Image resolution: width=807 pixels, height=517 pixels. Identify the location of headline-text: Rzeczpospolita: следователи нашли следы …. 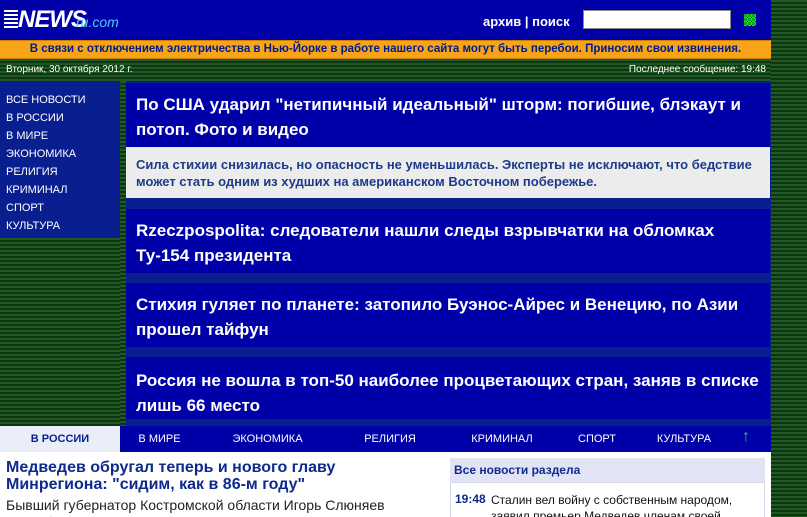
(425, 243).